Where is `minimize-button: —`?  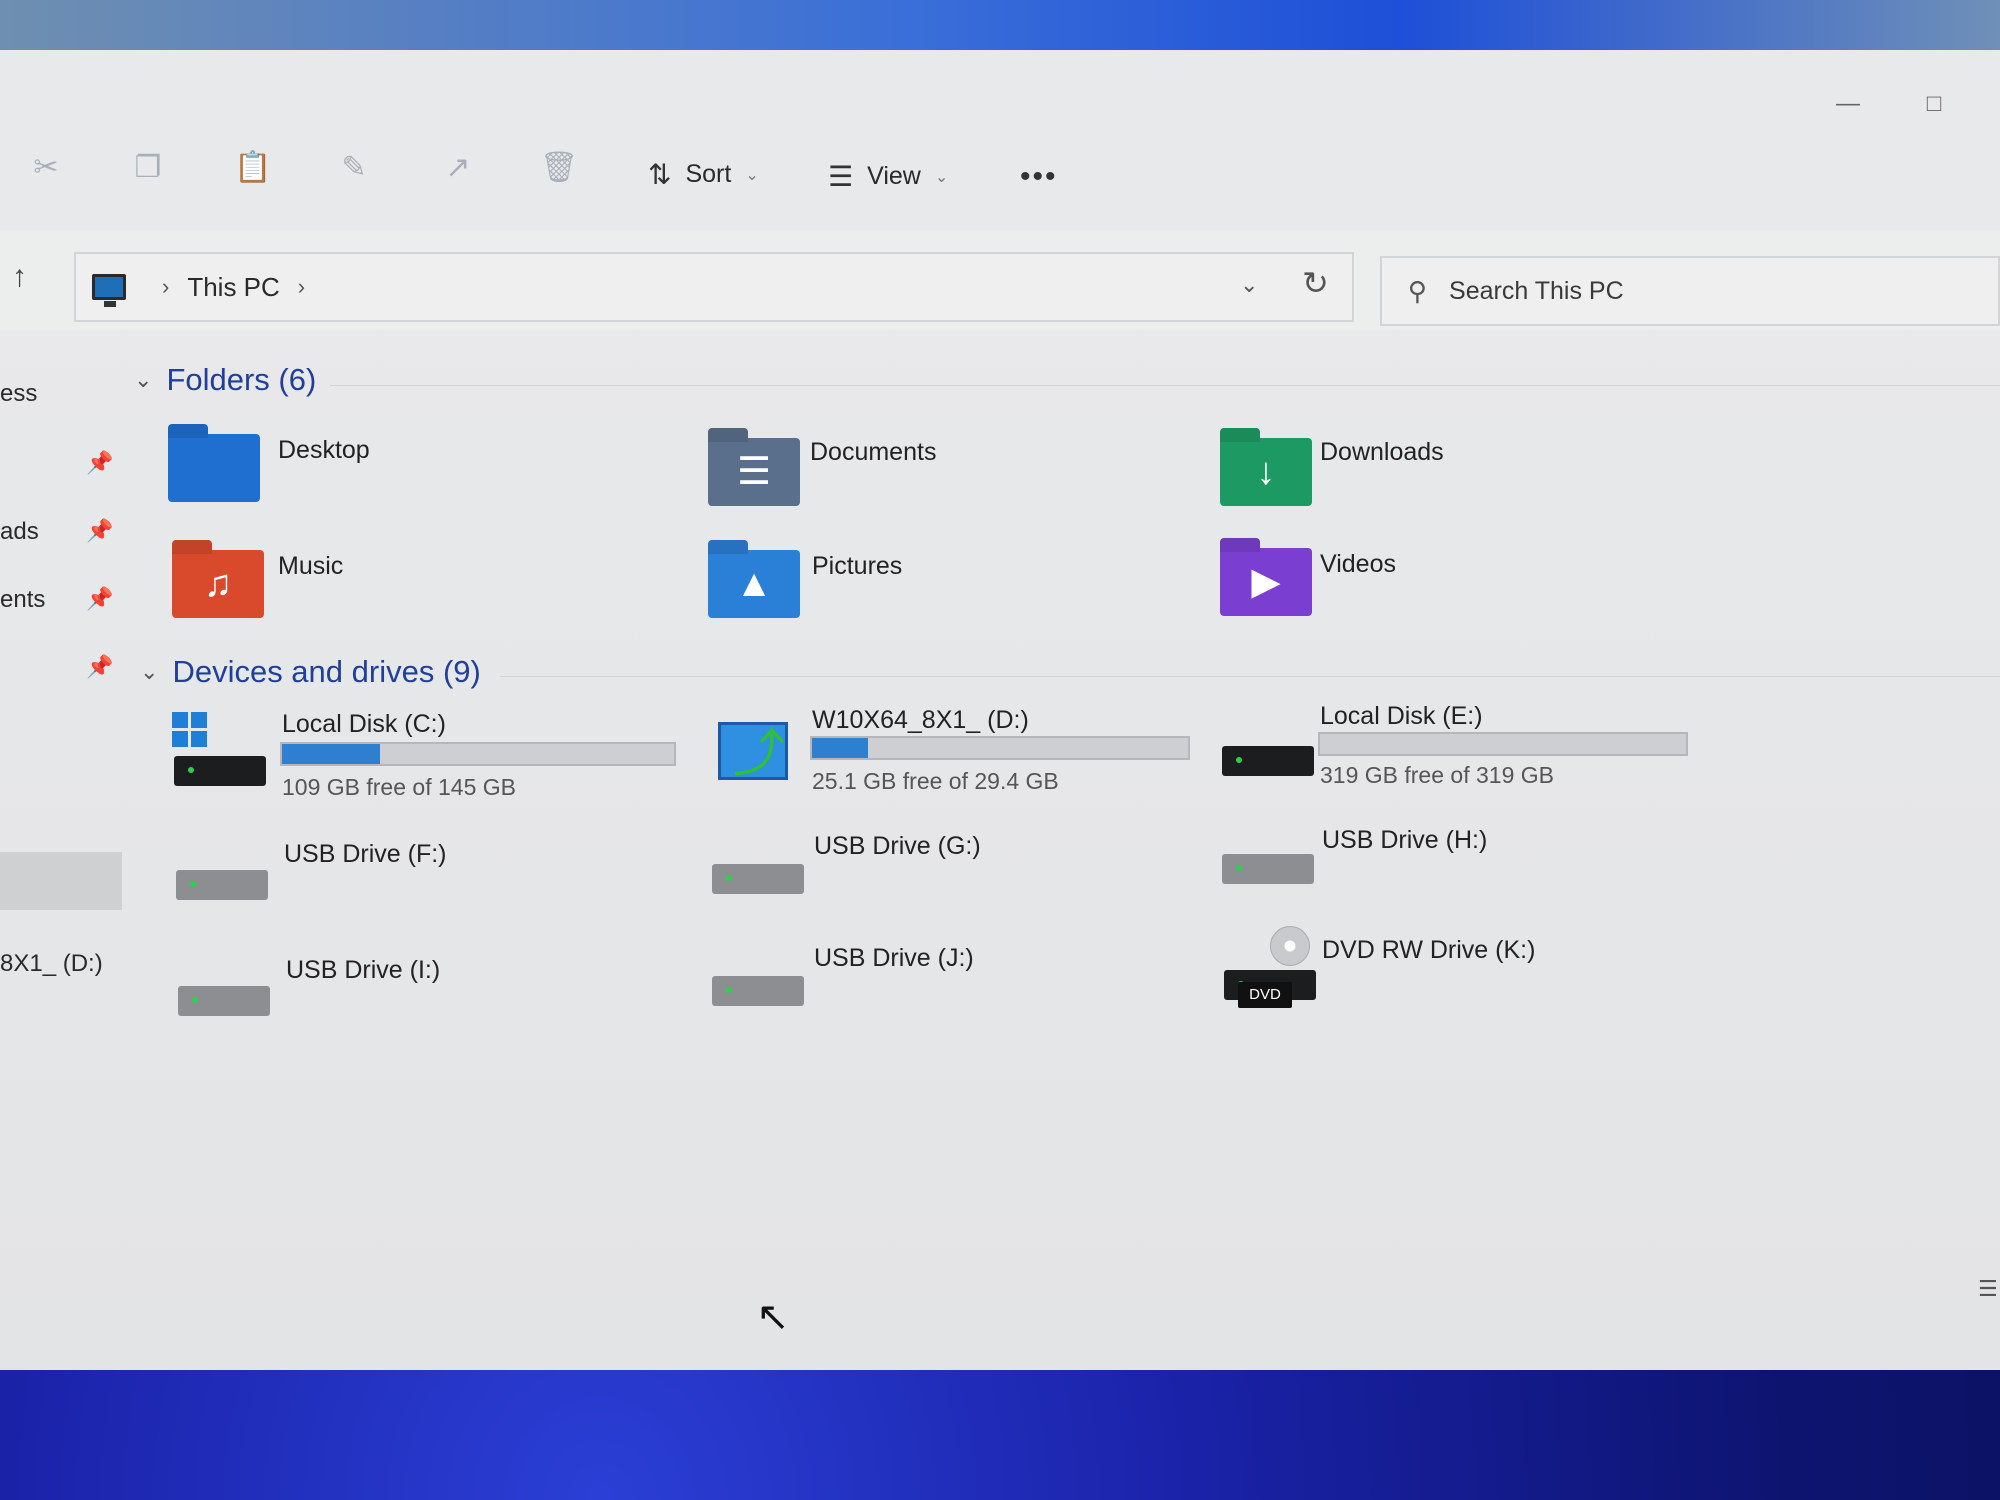 minimize-button: — is located at coordinates (1848, 105).